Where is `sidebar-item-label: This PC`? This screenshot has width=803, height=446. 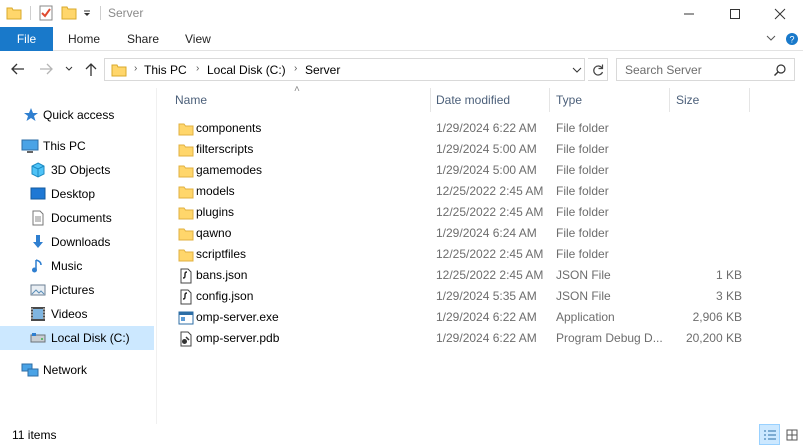 sidebar-item-label: This PC is located at coordinates (64, 146).